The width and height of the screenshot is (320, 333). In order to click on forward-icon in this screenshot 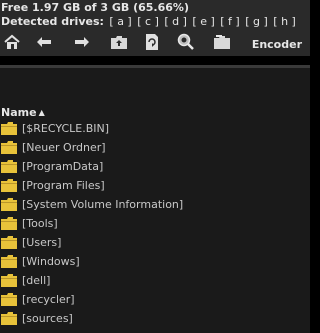, I will do `click(82, 42)`.